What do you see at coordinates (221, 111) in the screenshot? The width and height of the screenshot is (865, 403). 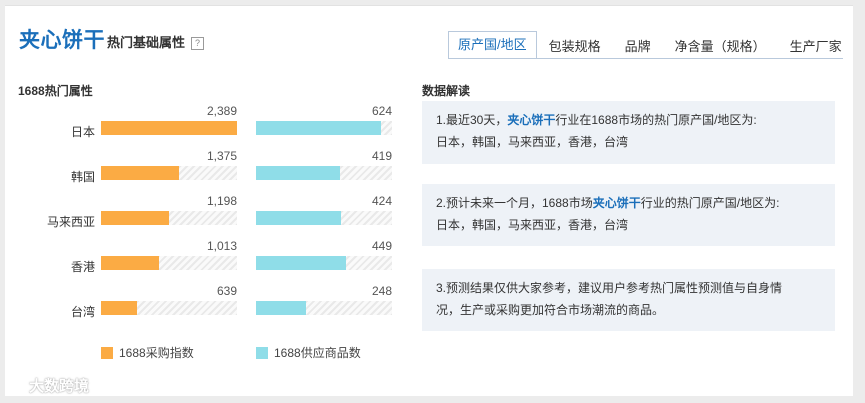 I see `purchase-value-label: 2,389` at bounding box center [221, 111].